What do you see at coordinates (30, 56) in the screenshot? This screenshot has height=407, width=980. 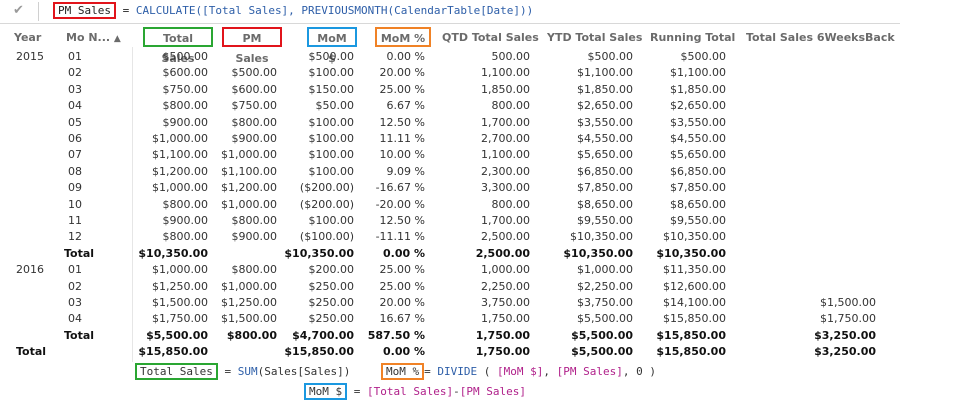 I see `cell-year: 2015` at bounding box center [30, 56].